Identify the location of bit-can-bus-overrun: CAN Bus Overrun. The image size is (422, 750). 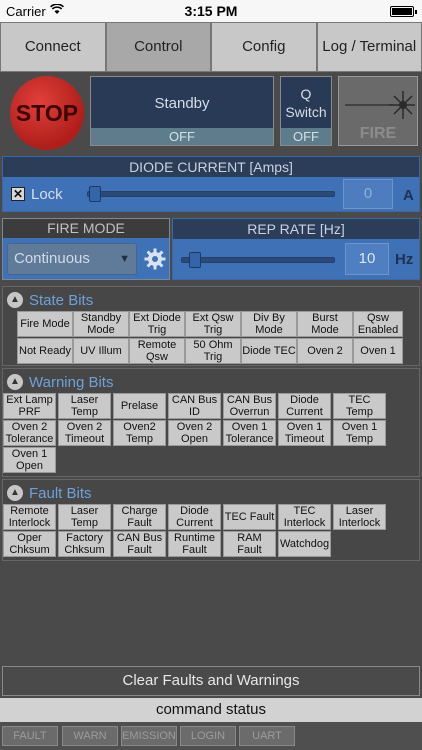
(249, 406).